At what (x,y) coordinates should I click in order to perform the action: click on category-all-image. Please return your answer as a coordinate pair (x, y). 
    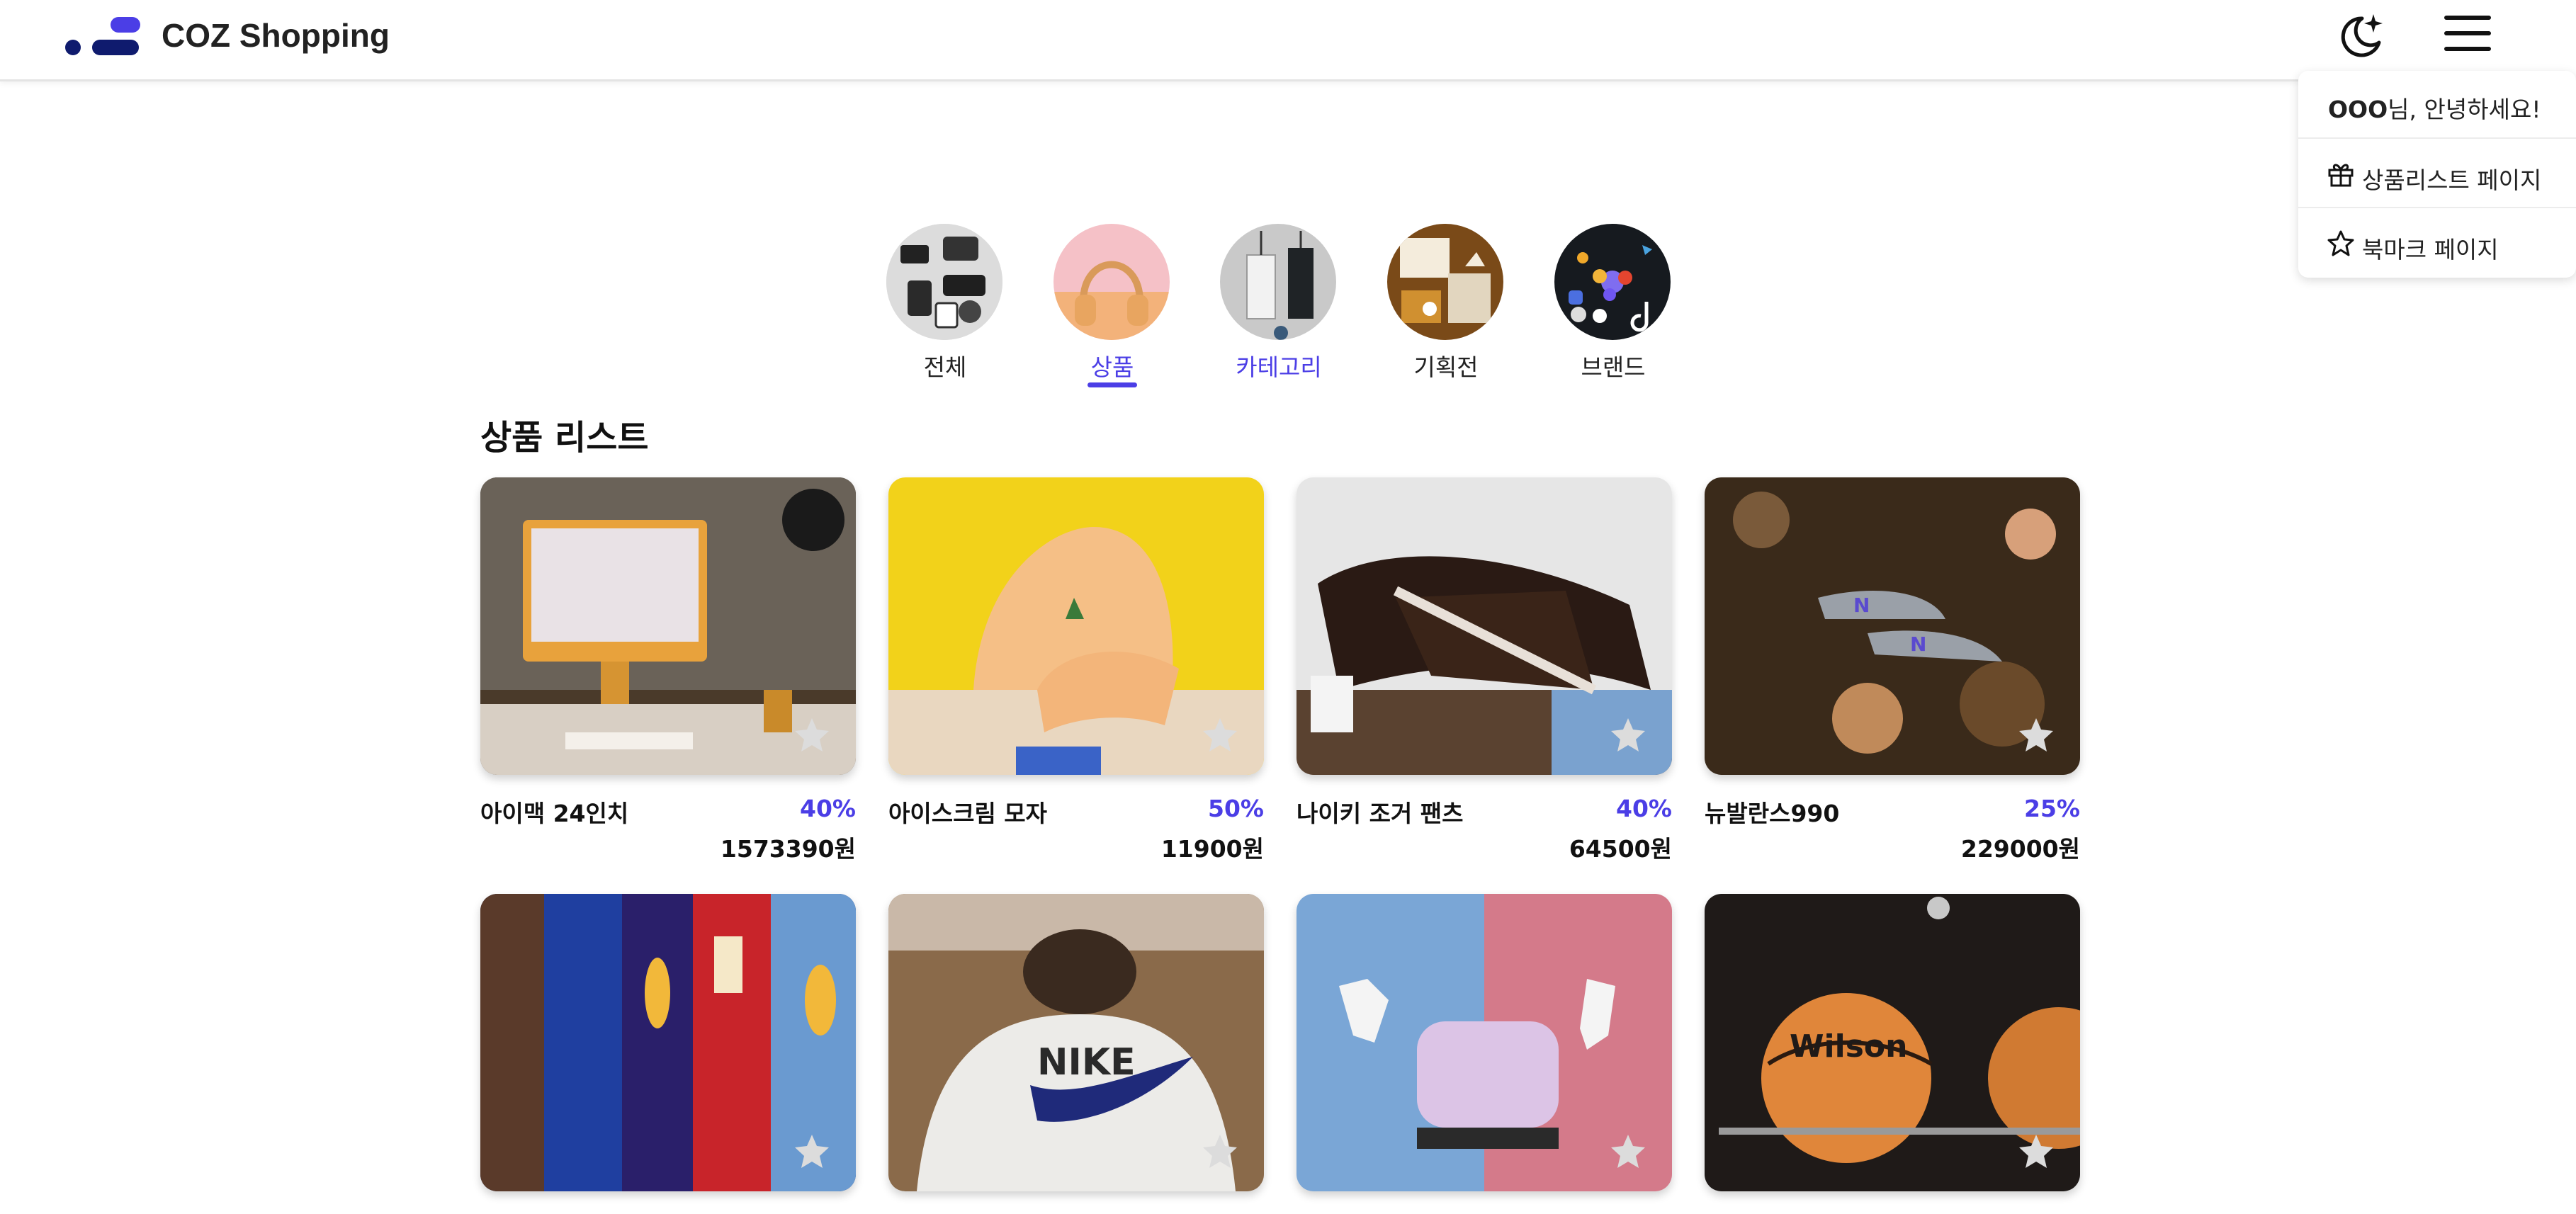
    Looking at the image, I should click on (944, 282).